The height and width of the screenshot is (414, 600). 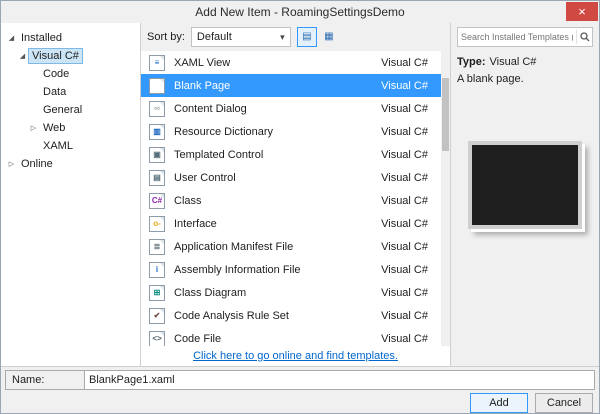 I want to click on template-name: XAML View, so click(x=202, y=62).